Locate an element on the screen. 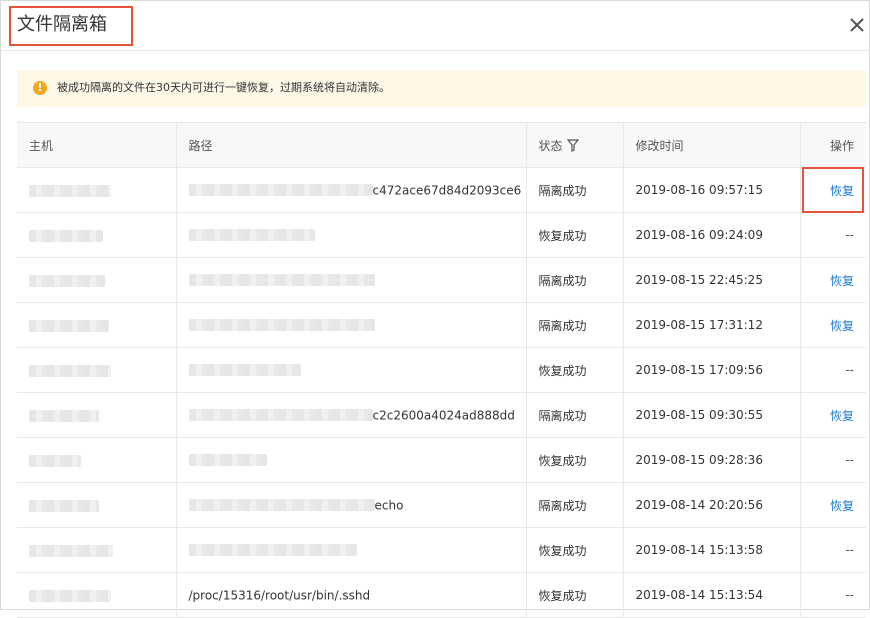 The image size is (870, 618). table-row: 恢复成功 2019-08-16 09:24:09 -- is located at coordinates (441, 235).